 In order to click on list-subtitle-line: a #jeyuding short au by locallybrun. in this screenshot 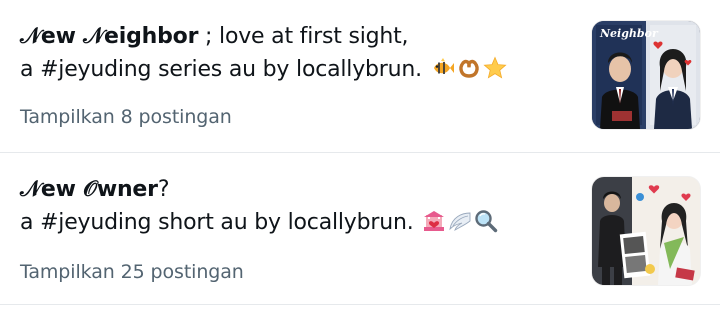, I will do `click(290, 222)`.